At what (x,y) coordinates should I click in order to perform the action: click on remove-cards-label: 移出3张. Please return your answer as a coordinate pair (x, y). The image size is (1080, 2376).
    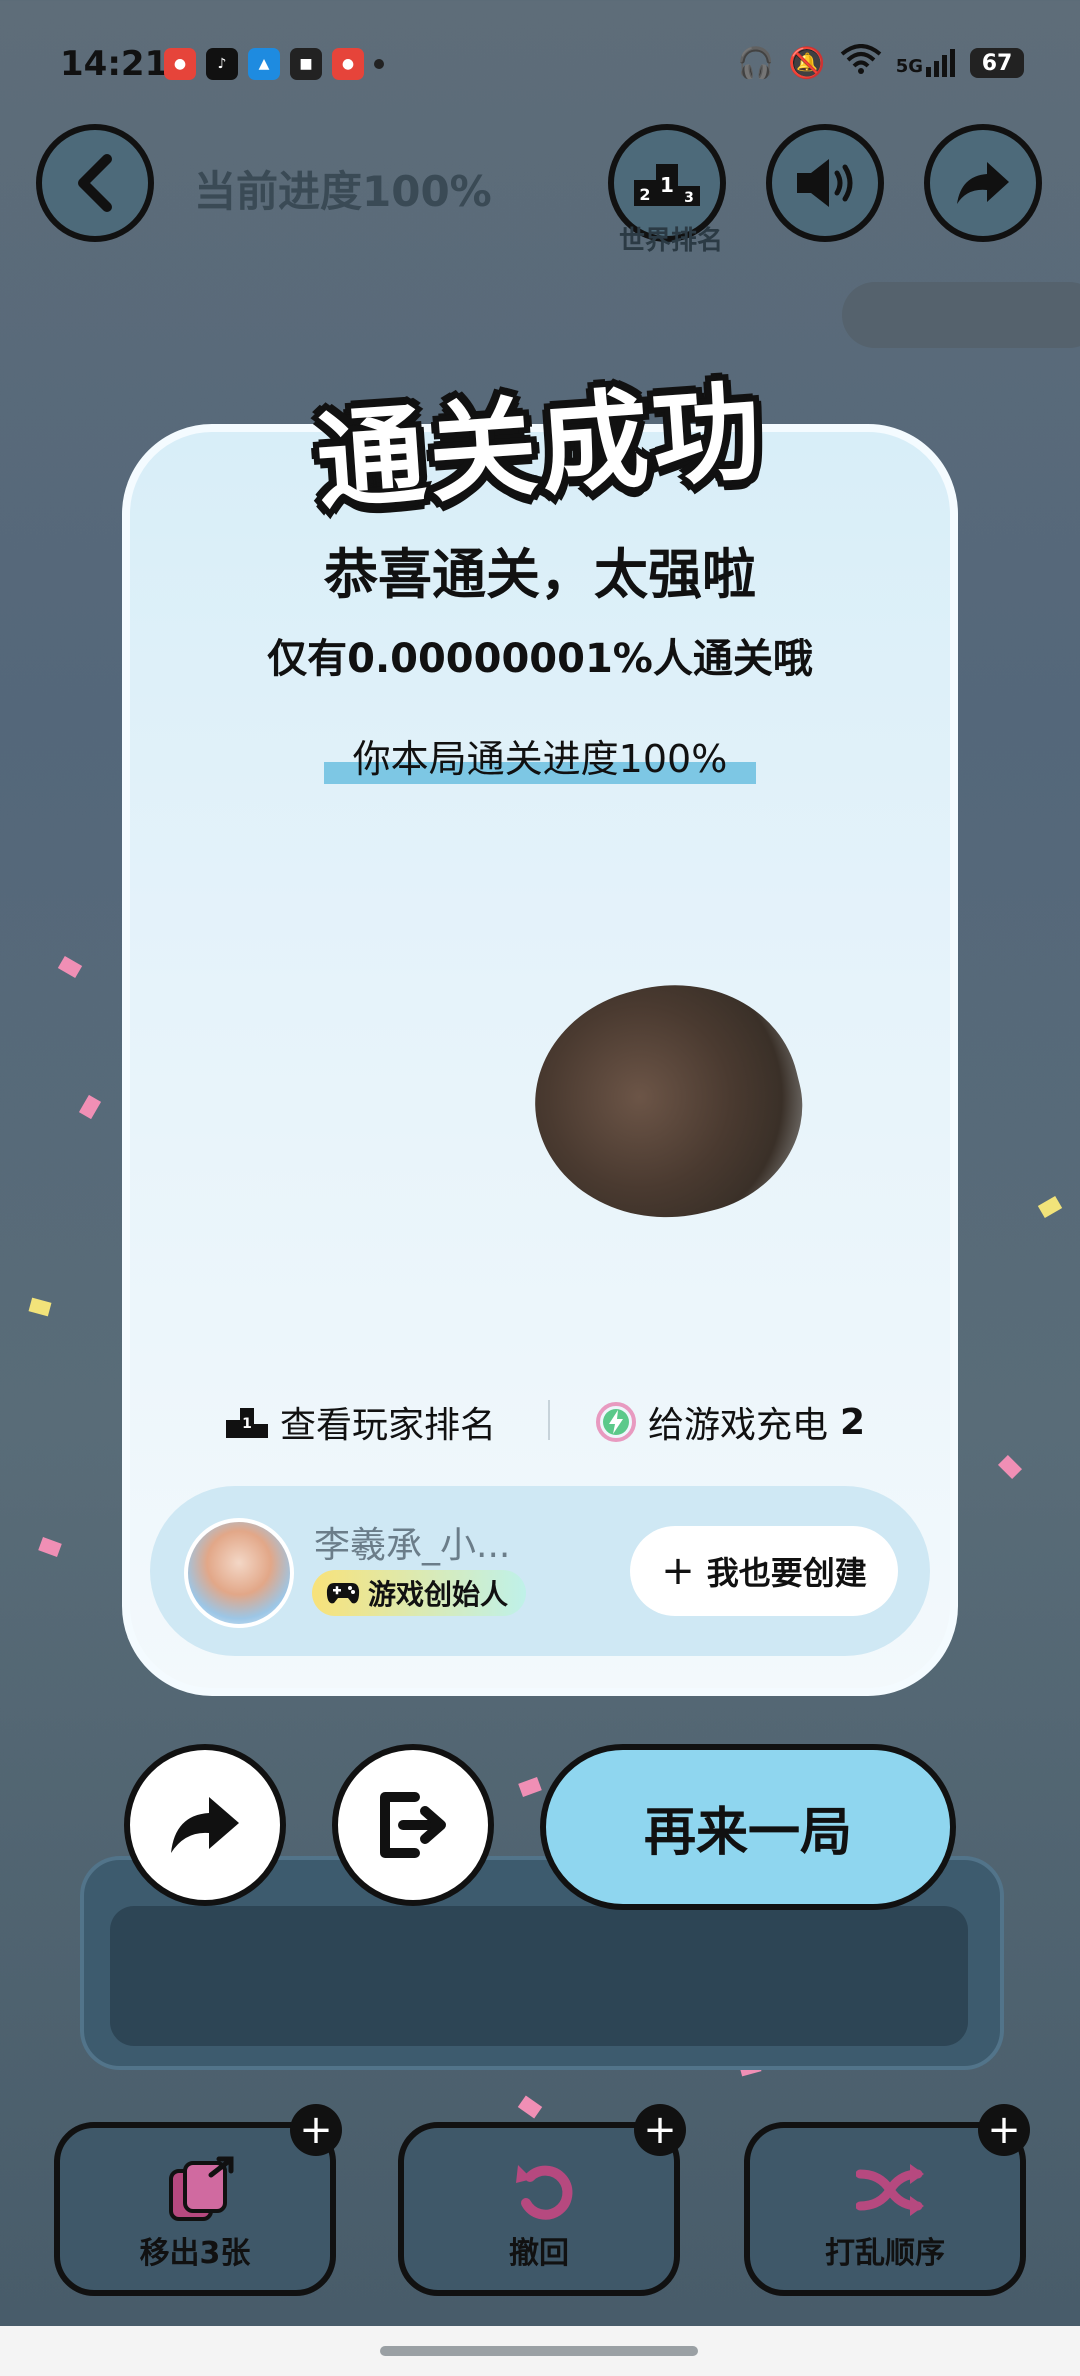
    Looking at the image, I should click on (195, 2253).